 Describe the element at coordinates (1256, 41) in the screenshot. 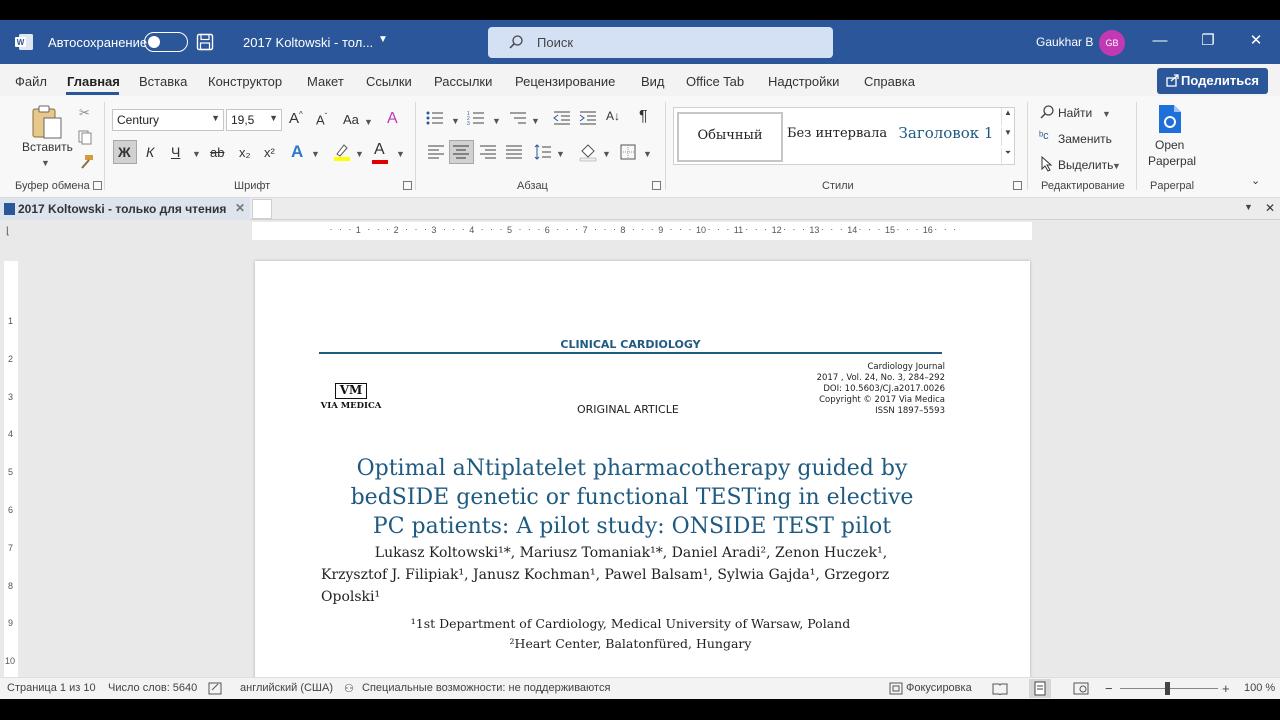

I see `close-button: ✕` at that location.